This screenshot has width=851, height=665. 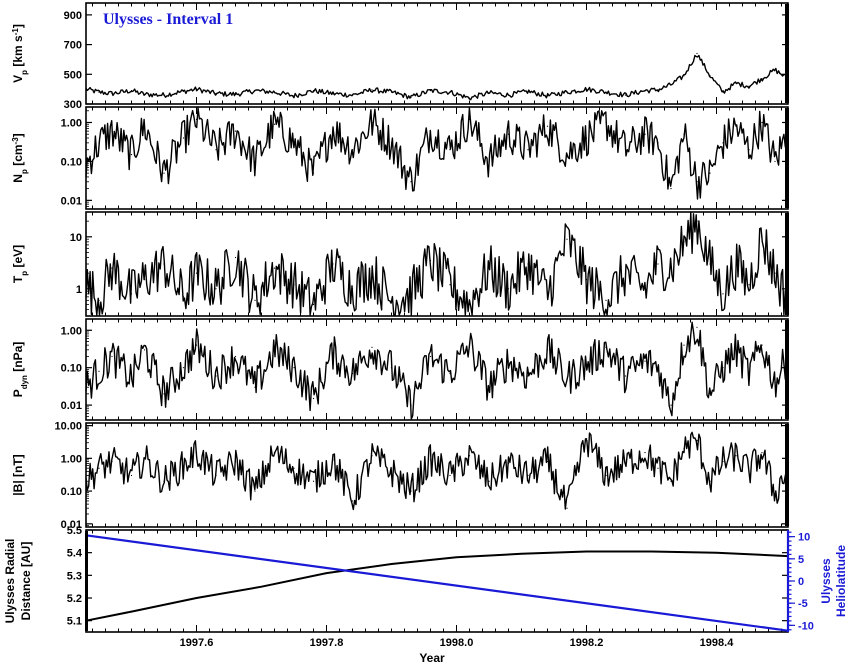 What do you see at coordinates (801, 582) in the screenshot?
I see `y2-tick-label: 0` at bounding box center [801, 582].